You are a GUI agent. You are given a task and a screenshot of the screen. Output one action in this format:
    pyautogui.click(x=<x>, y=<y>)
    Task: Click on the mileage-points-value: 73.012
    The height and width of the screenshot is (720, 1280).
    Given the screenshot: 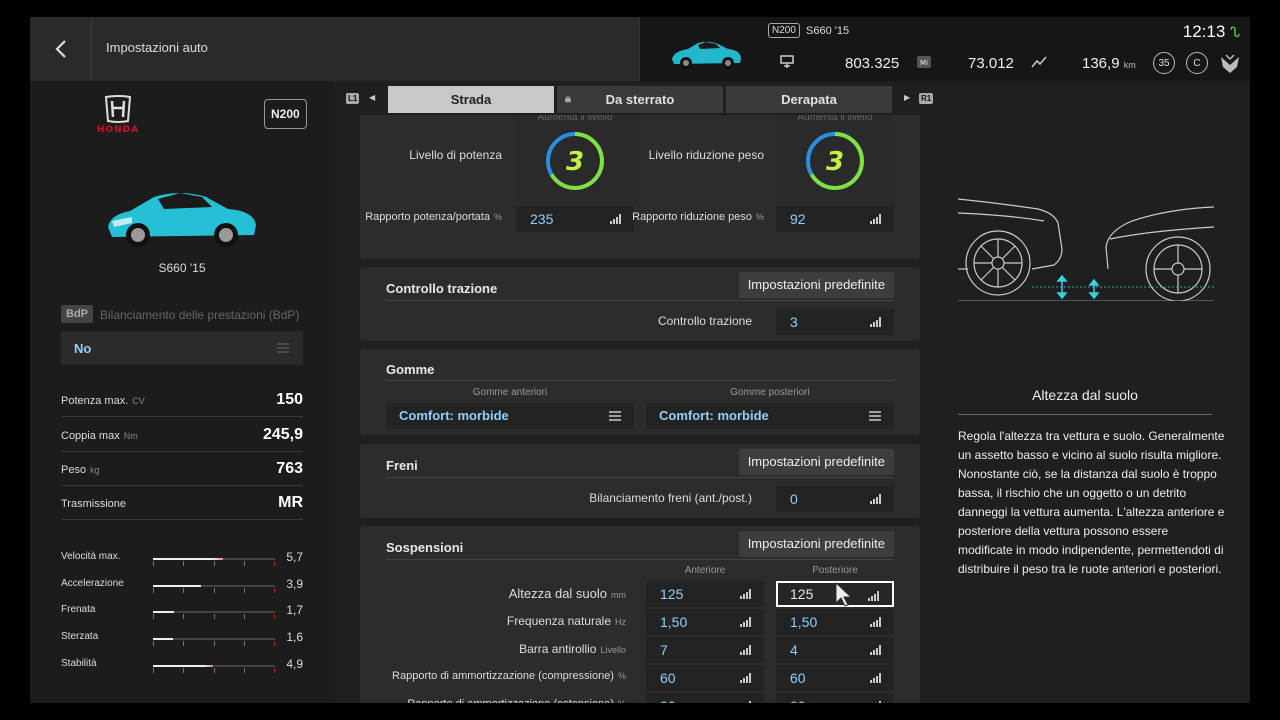 What is the action you would take?
    pyautogui.click(x=991, y=63)
    